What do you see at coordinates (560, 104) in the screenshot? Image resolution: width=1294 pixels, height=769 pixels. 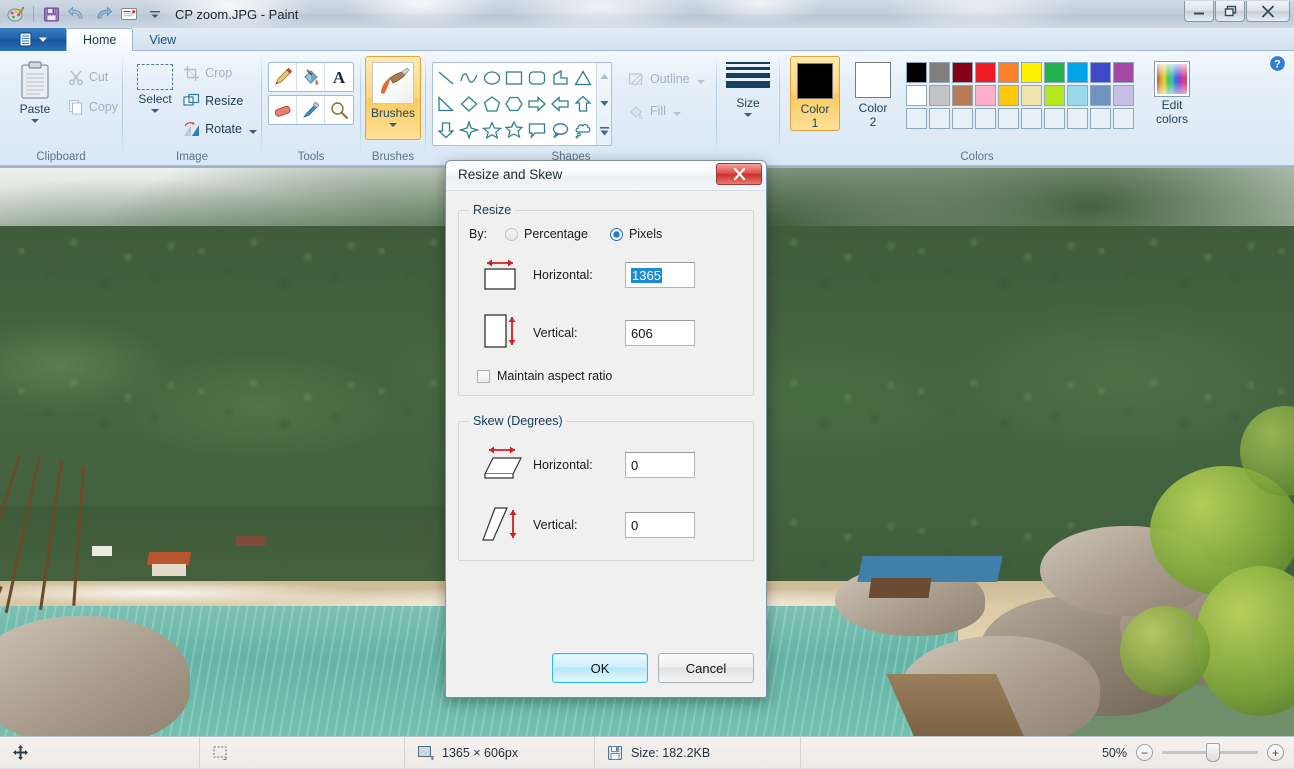 I see `shape-left-arrow` at bounding box center [560, 104].